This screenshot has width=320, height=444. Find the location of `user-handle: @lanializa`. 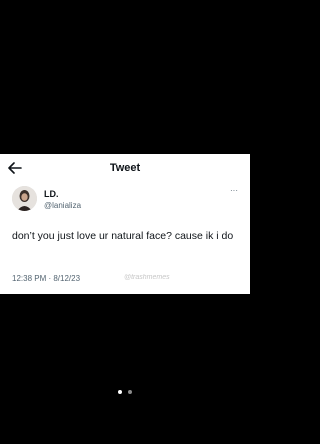

user-handle: @lanializa is located at coordinates (62, 205).